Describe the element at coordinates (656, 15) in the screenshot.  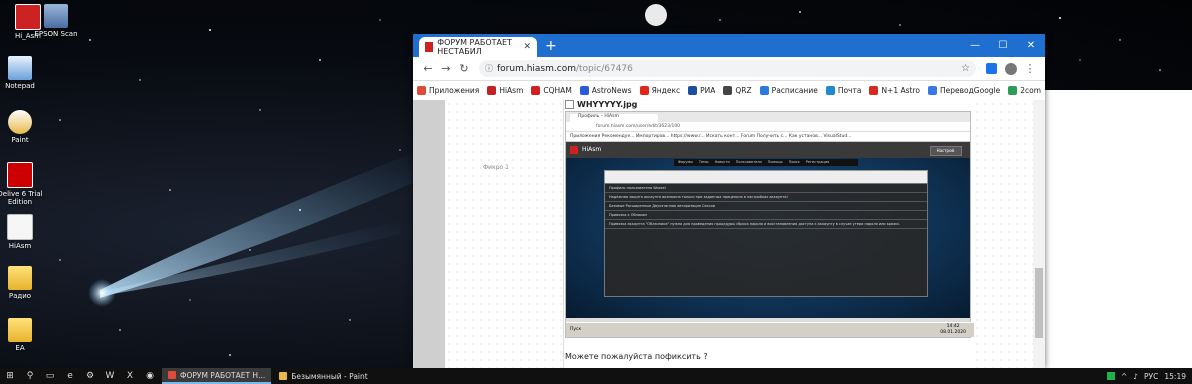
I see `globe-icon` at that location.